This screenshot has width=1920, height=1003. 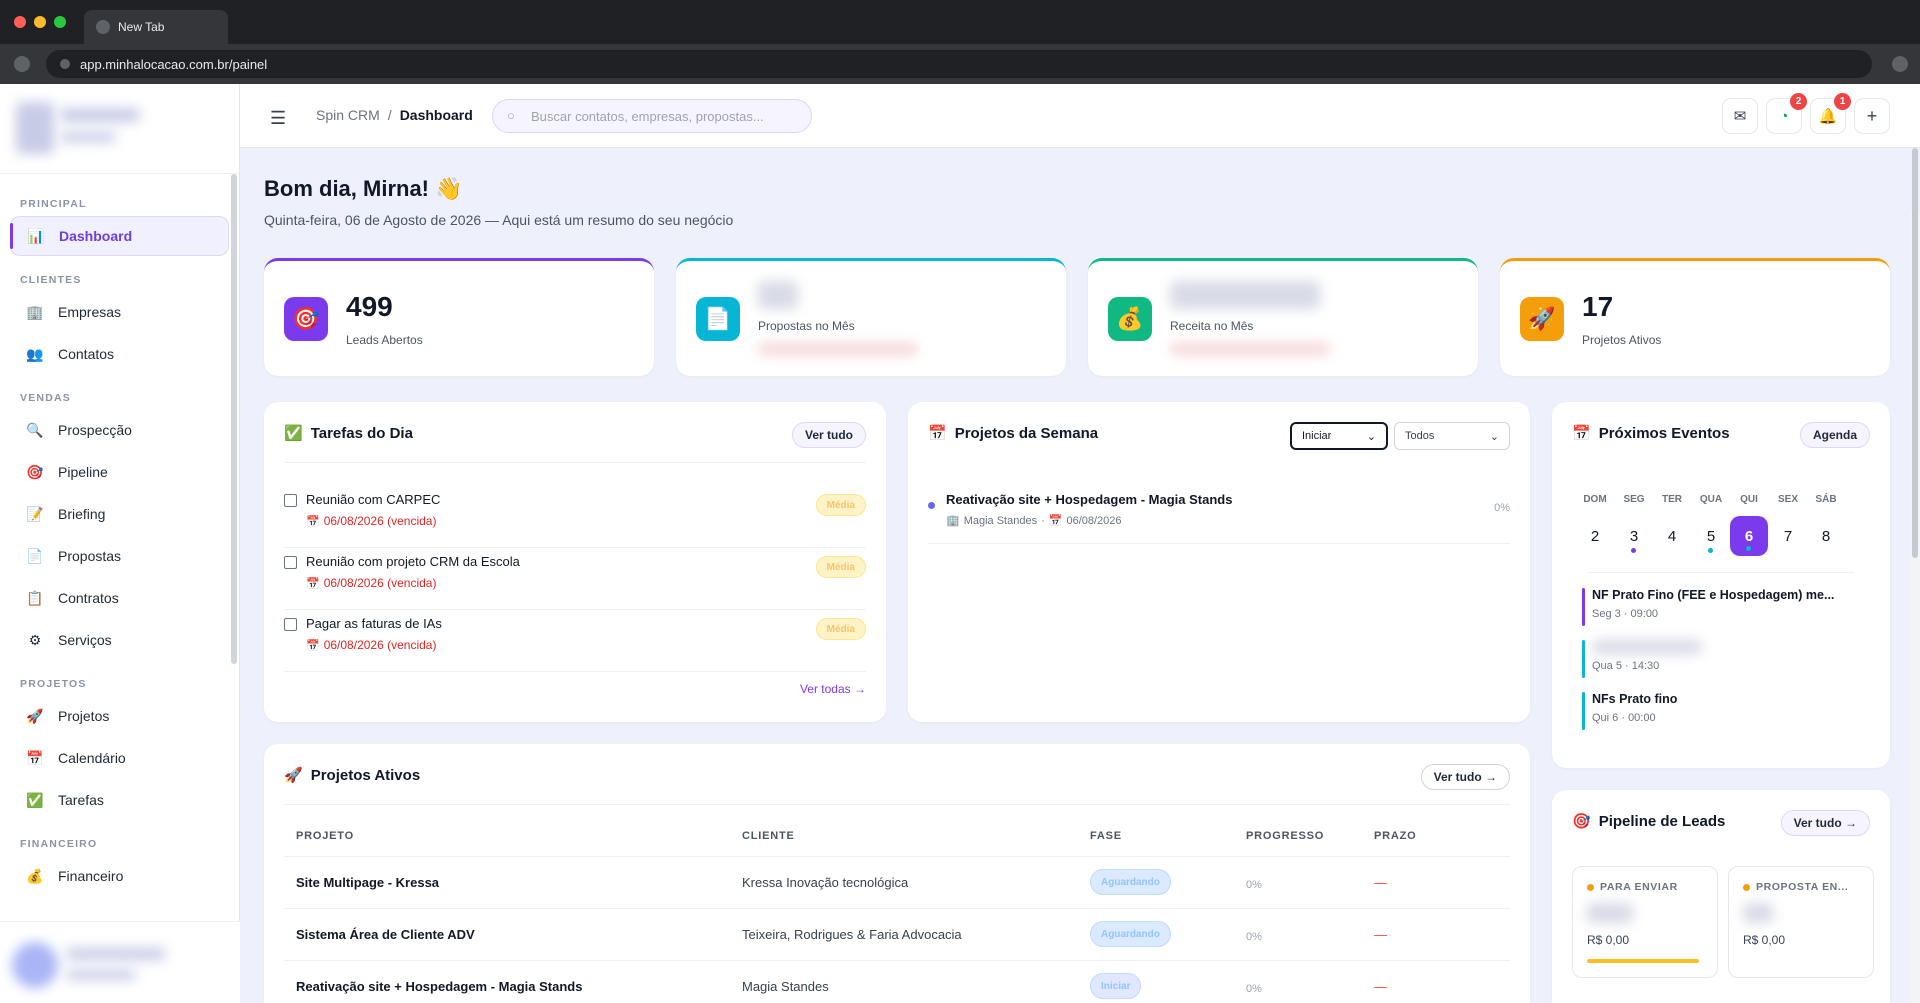 What do you see at coordinates (101, 975) in the screenshot?
I see `user-role` at bounding box center [101, 975].